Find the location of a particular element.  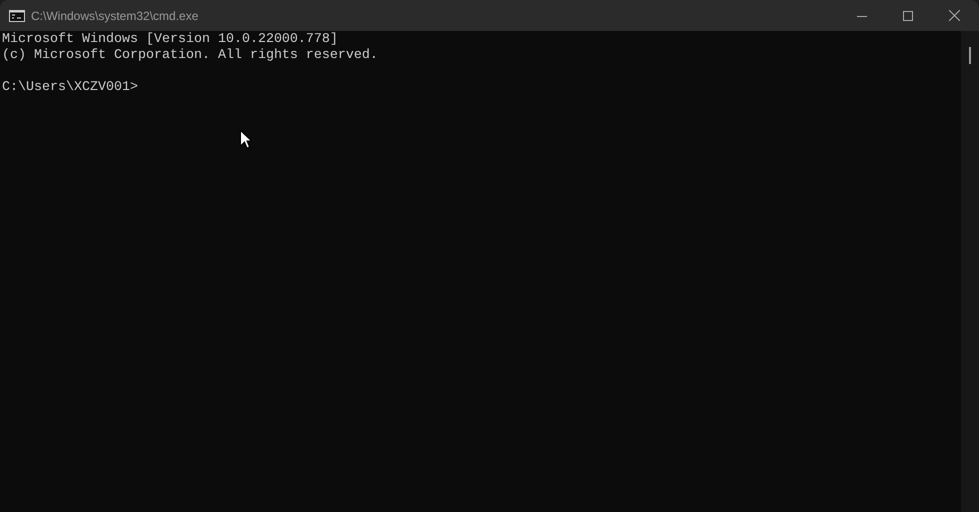

maximize-icon is located at coordinates (908, 15).